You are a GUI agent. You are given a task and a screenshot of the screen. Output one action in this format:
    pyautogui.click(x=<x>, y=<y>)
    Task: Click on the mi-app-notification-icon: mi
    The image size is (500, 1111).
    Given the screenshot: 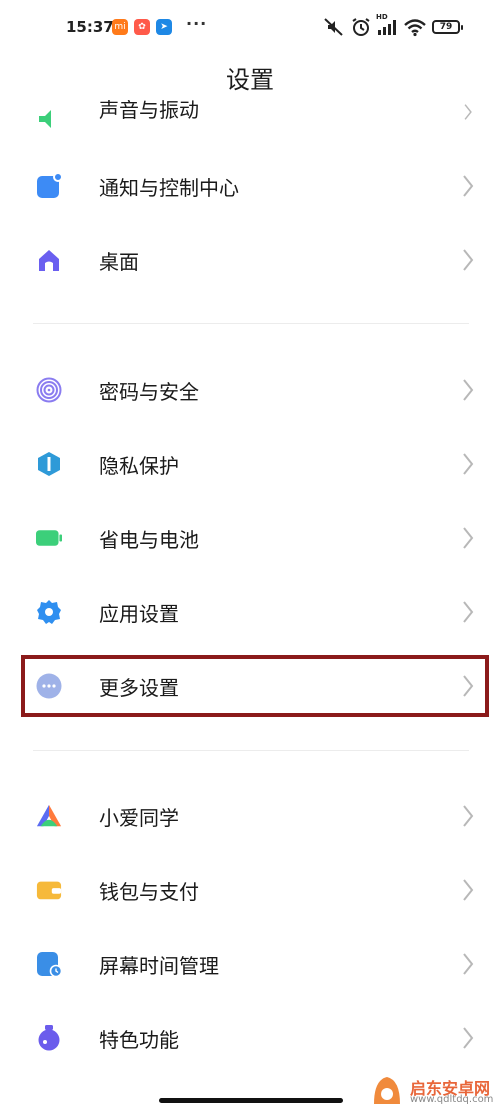 What is the action you would take?
    pyautogui.click(x=120, y=27)
    